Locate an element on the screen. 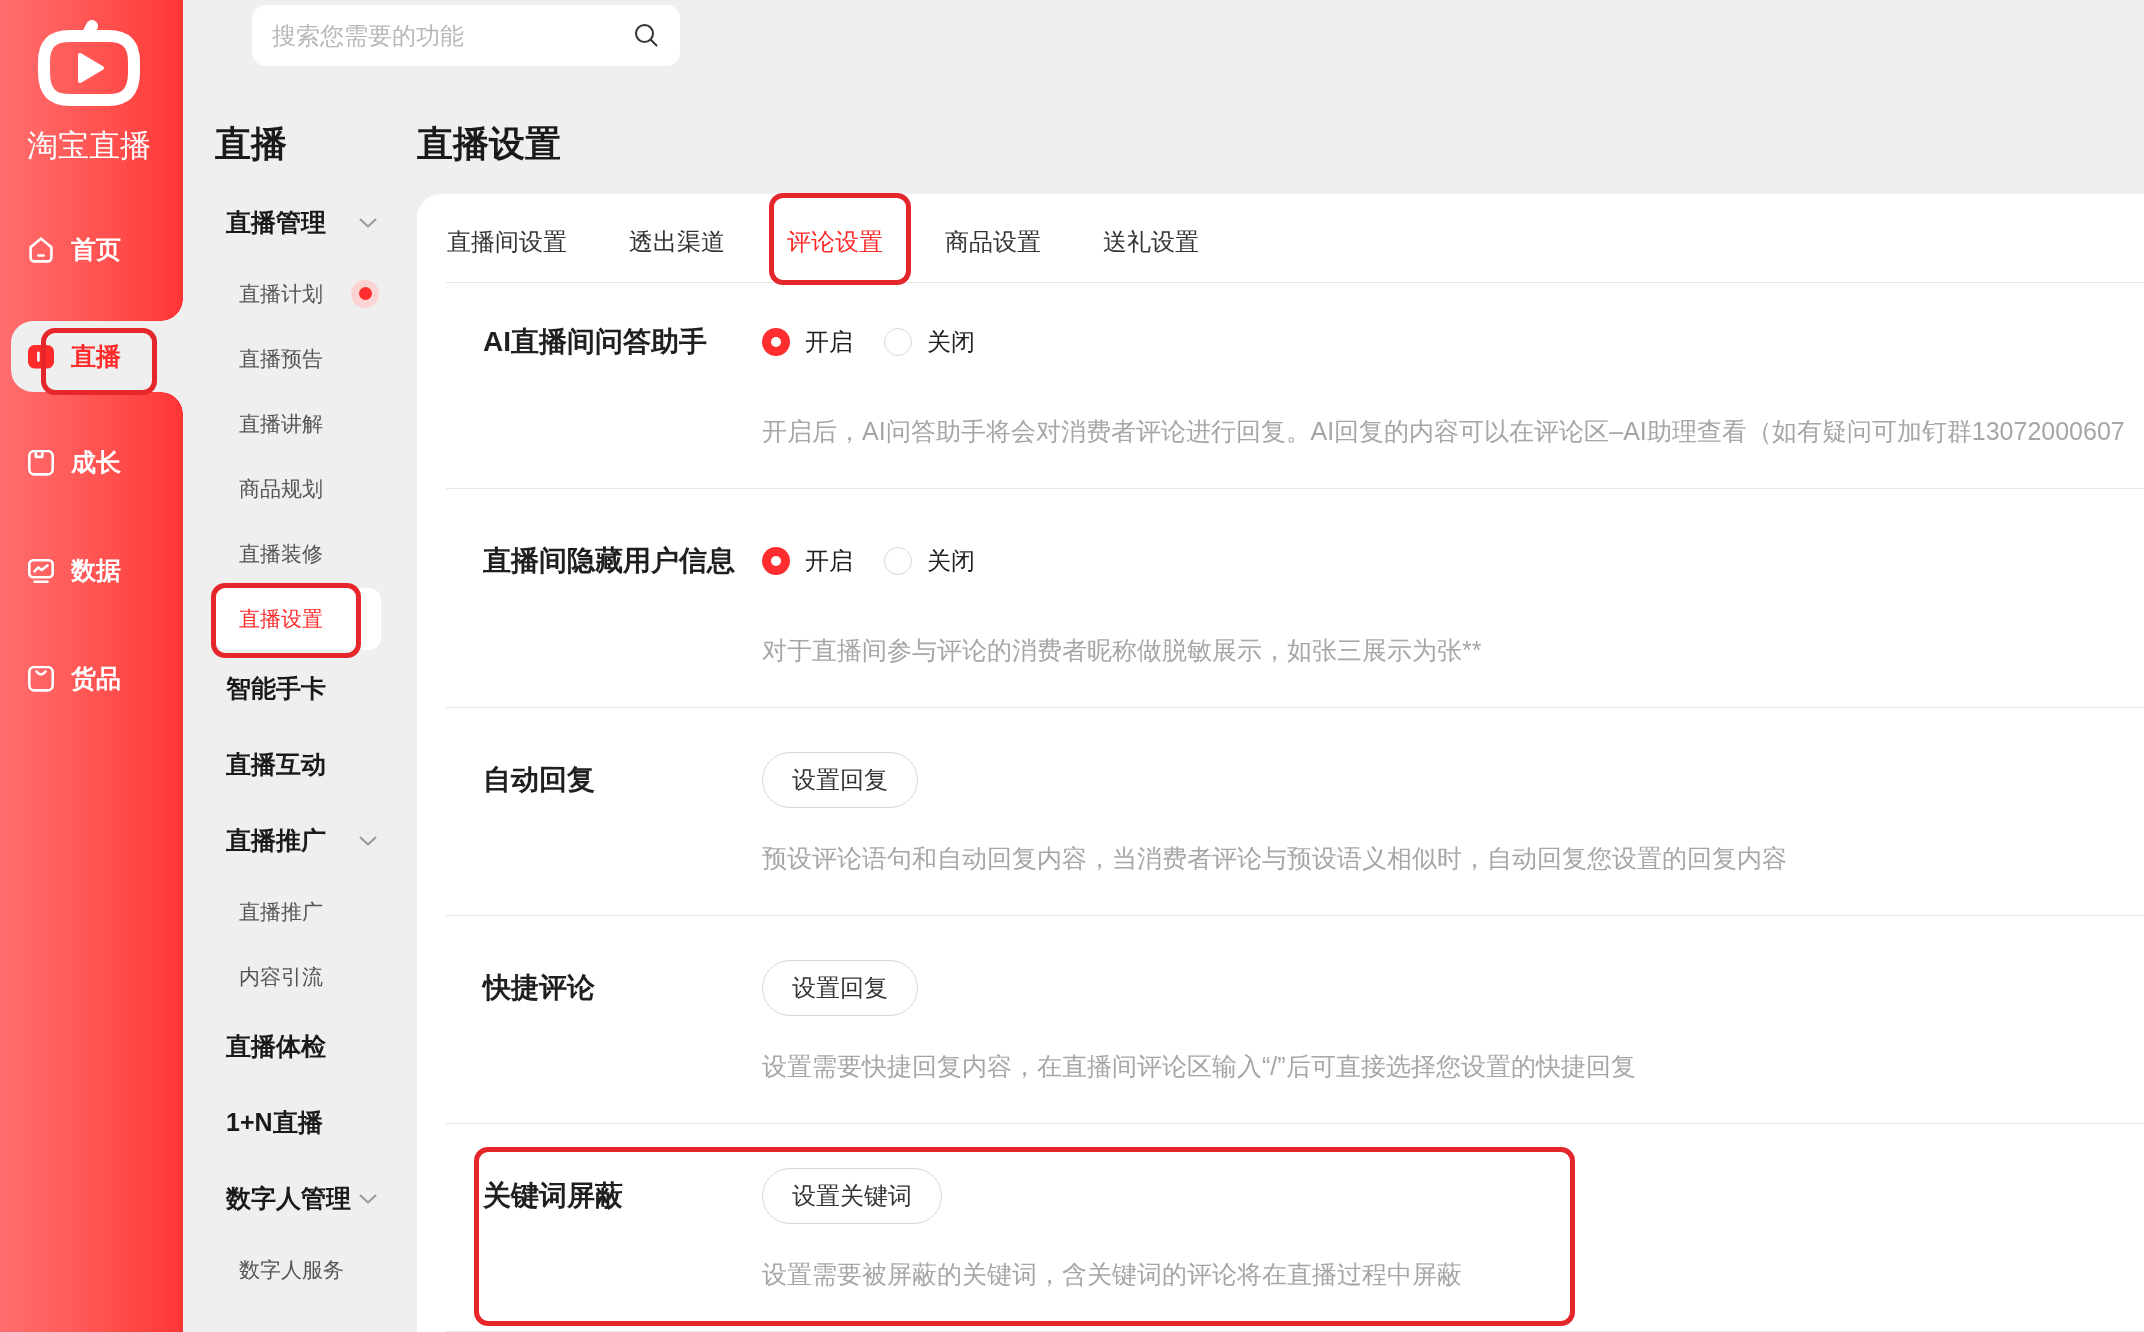  setting-description: 对于直播间参与评论的消费者昵称做脱敏展示，如张三展示为张** is located at coordinates (1122, 650).